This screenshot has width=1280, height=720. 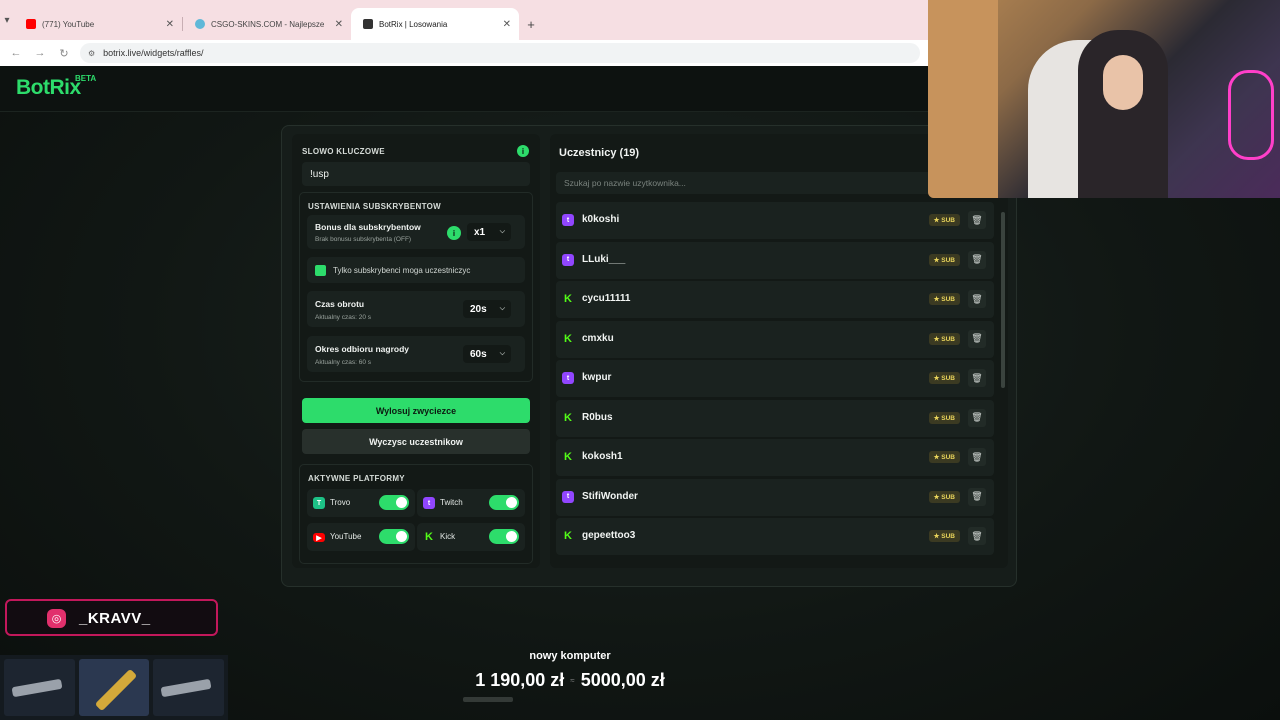 I want to click on tab-youtube: (771) YouTube ✕, so click(x=98, y=24).